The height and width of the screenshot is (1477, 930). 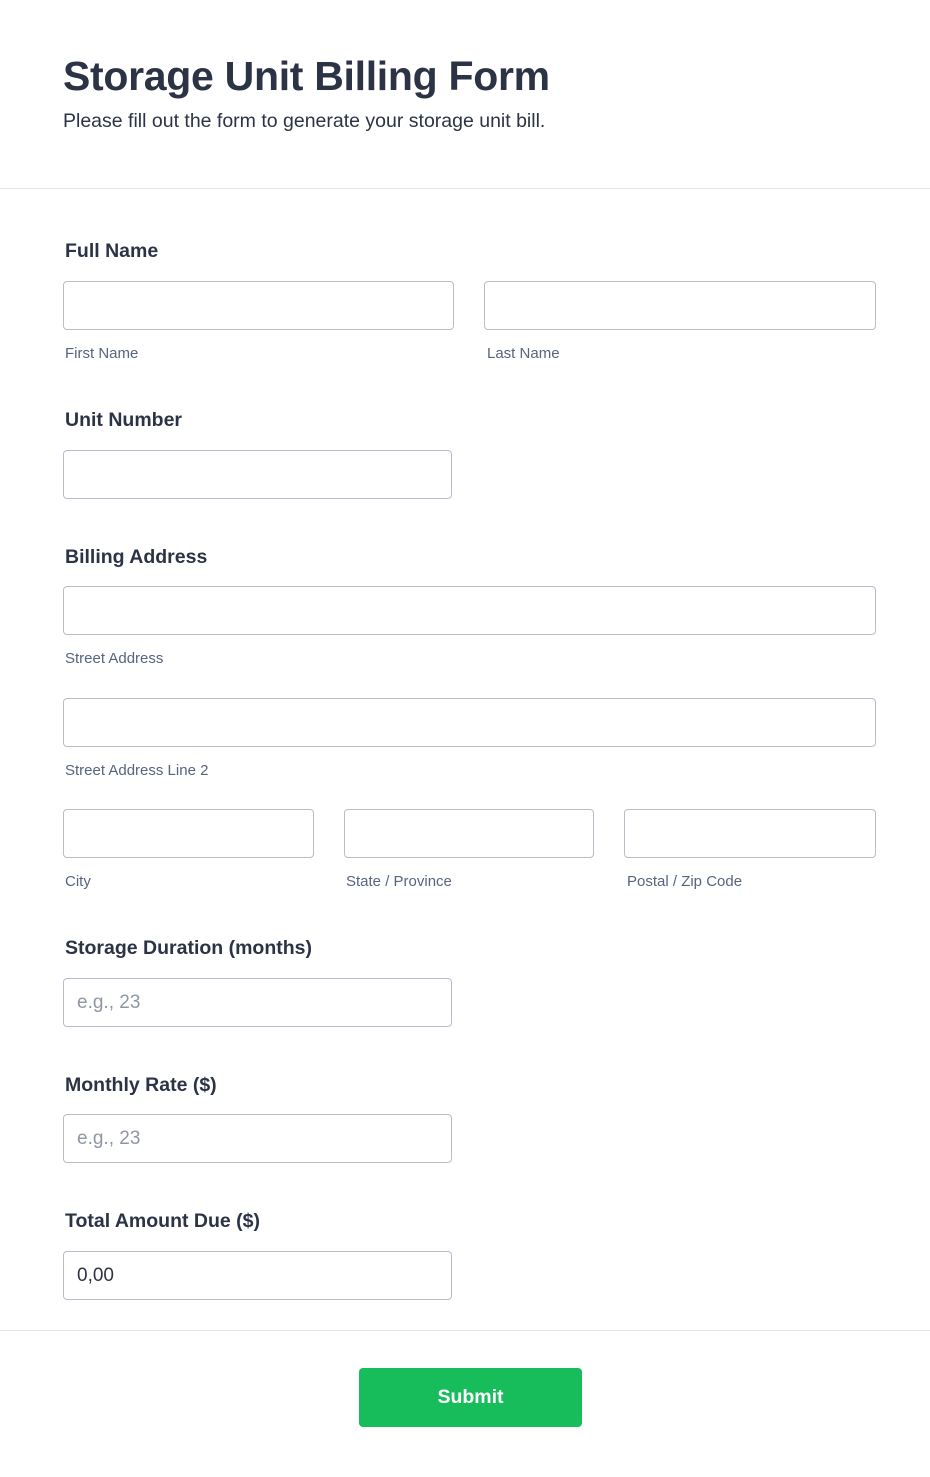 What do you see at coordinates (112, 251) in the screenshot?
I see `full-name-label: Full Name` at bounding box center [112, 251].